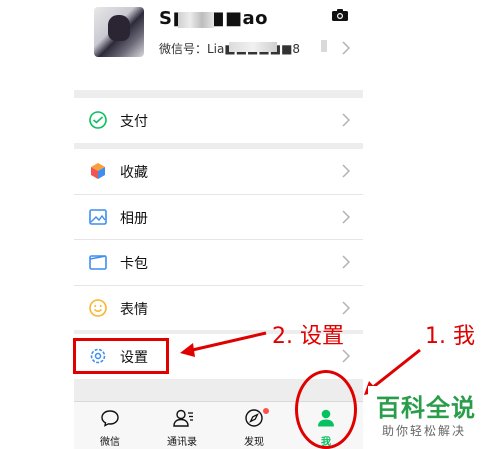 The height and width of the screenshot is (449, 500). I want to click on menu-label-cards: 卡包, so click(134, 264).